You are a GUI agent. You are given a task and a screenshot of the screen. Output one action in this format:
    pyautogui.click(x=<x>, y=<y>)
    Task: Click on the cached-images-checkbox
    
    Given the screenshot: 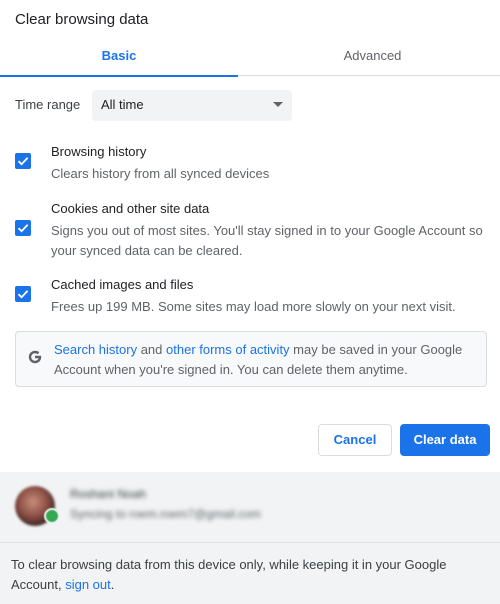 What is the action you would take?
    pyautogui.click(x=23, y=294)
    